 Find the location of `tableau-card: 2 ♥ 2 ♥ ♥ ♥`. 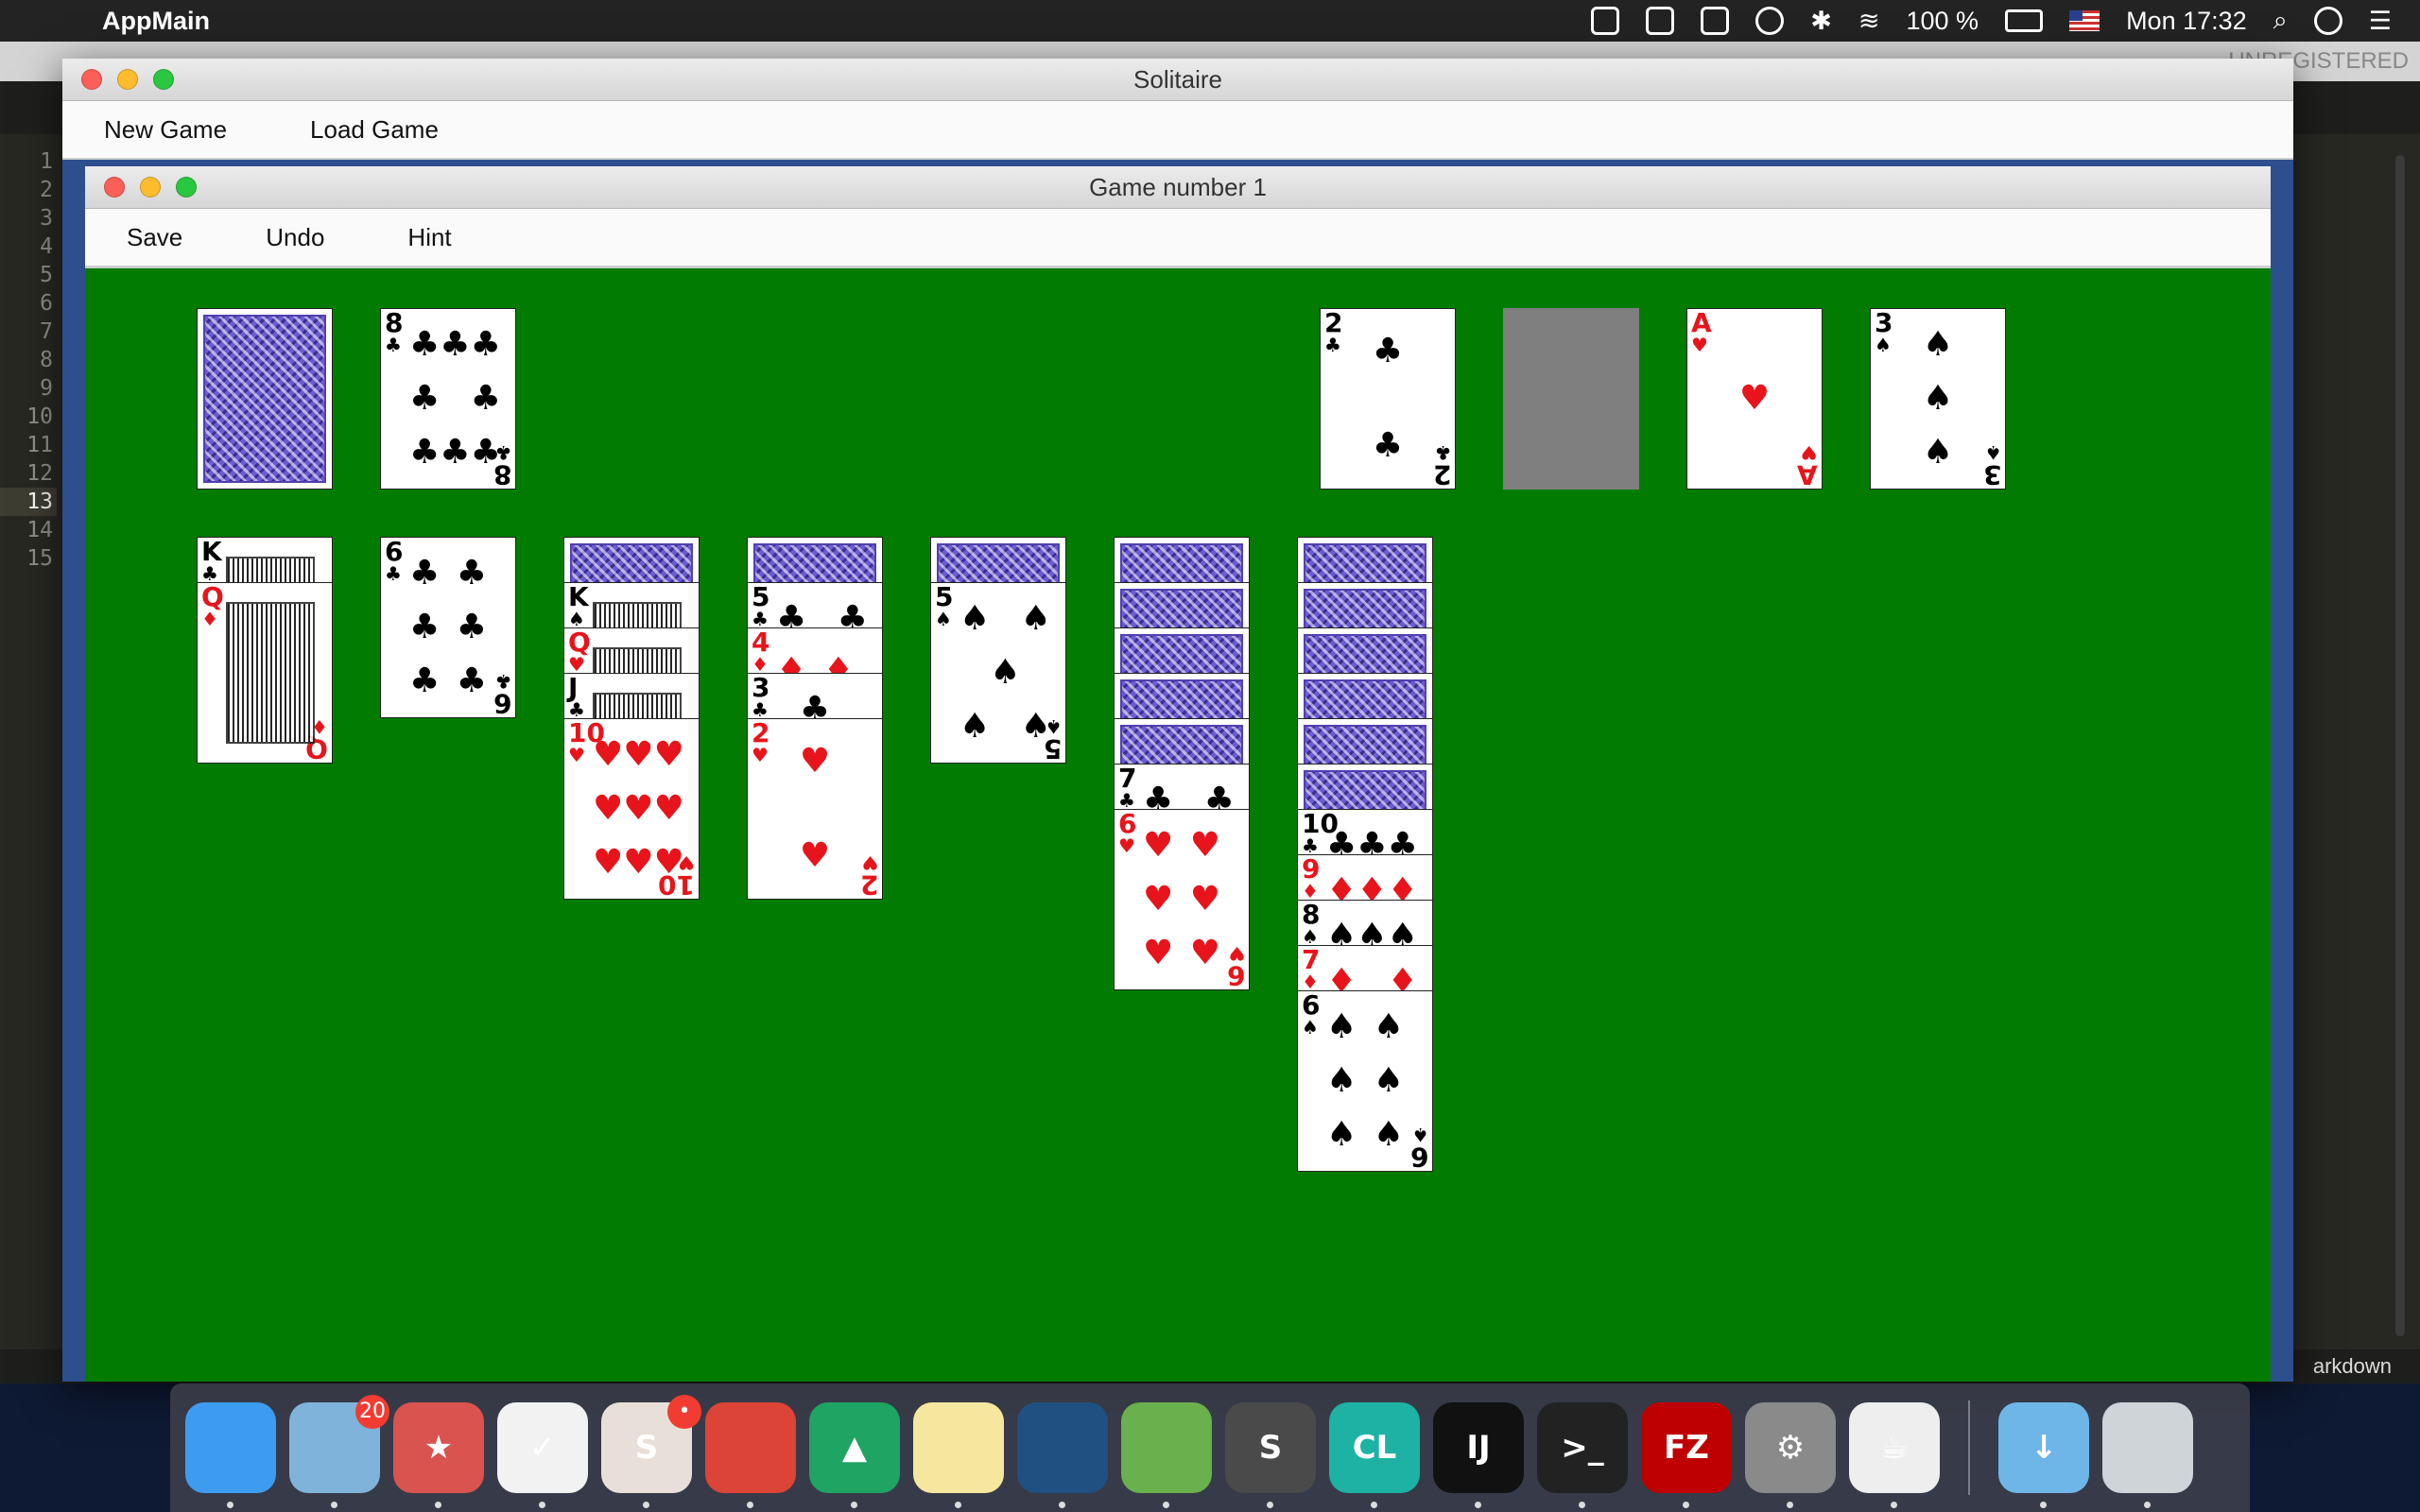

tableau-card: 2 ♥ 2 ♥ ♥ ♥ is located at coordinates (815, 809).